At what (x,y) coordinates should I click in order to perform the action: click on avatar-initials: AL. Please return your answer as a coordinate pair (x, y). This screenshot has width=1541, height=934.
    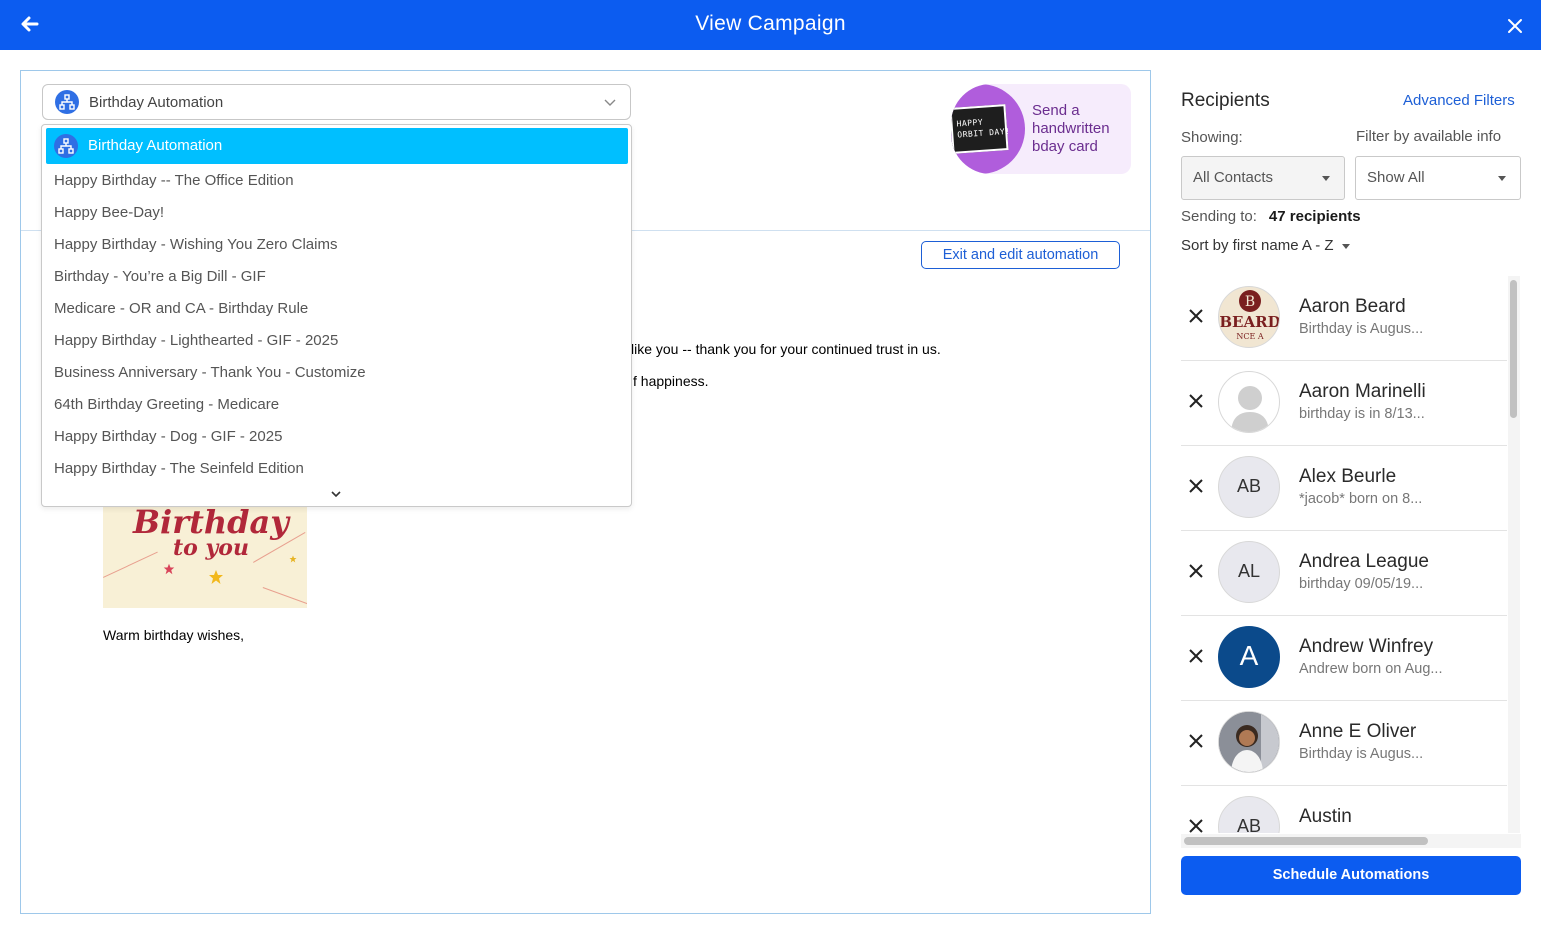
    Looking at the image, I should click on (1249, 572).